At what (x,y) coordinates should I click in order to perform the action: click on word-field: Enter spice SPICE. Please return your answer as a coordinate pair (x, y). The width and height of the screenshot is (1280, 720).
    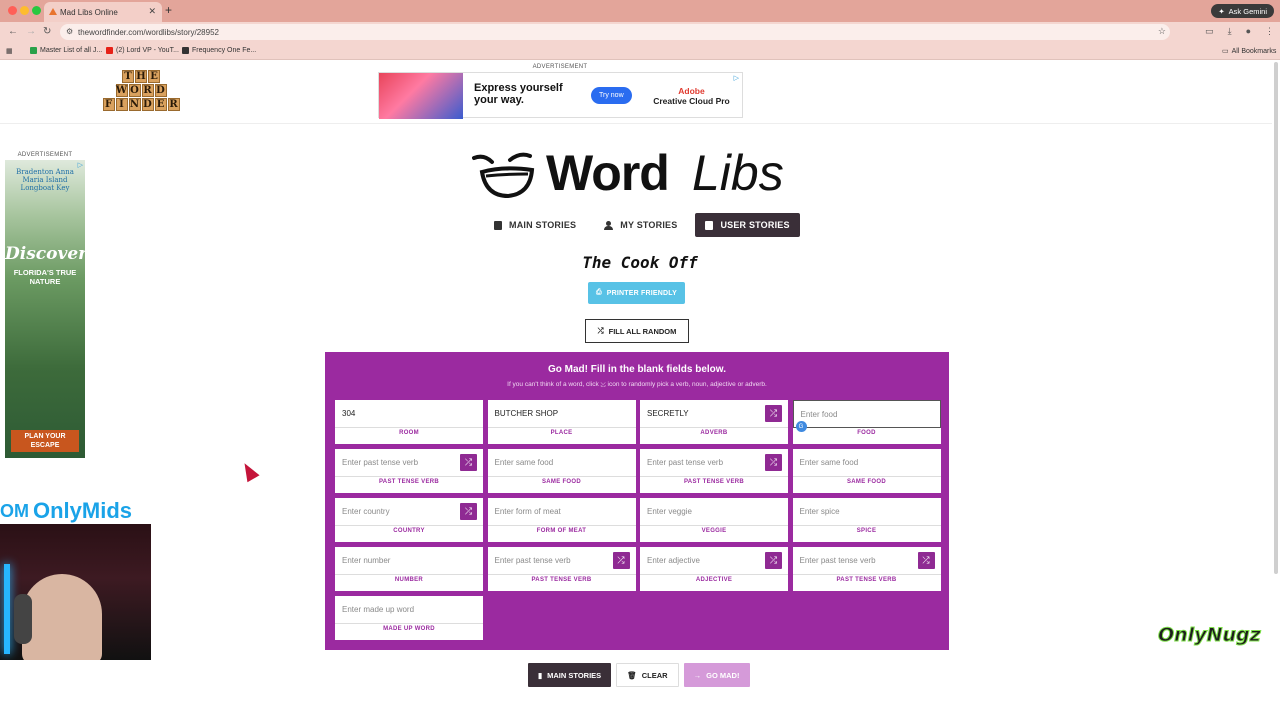
    Looking at the image, I should click on (866, 520).